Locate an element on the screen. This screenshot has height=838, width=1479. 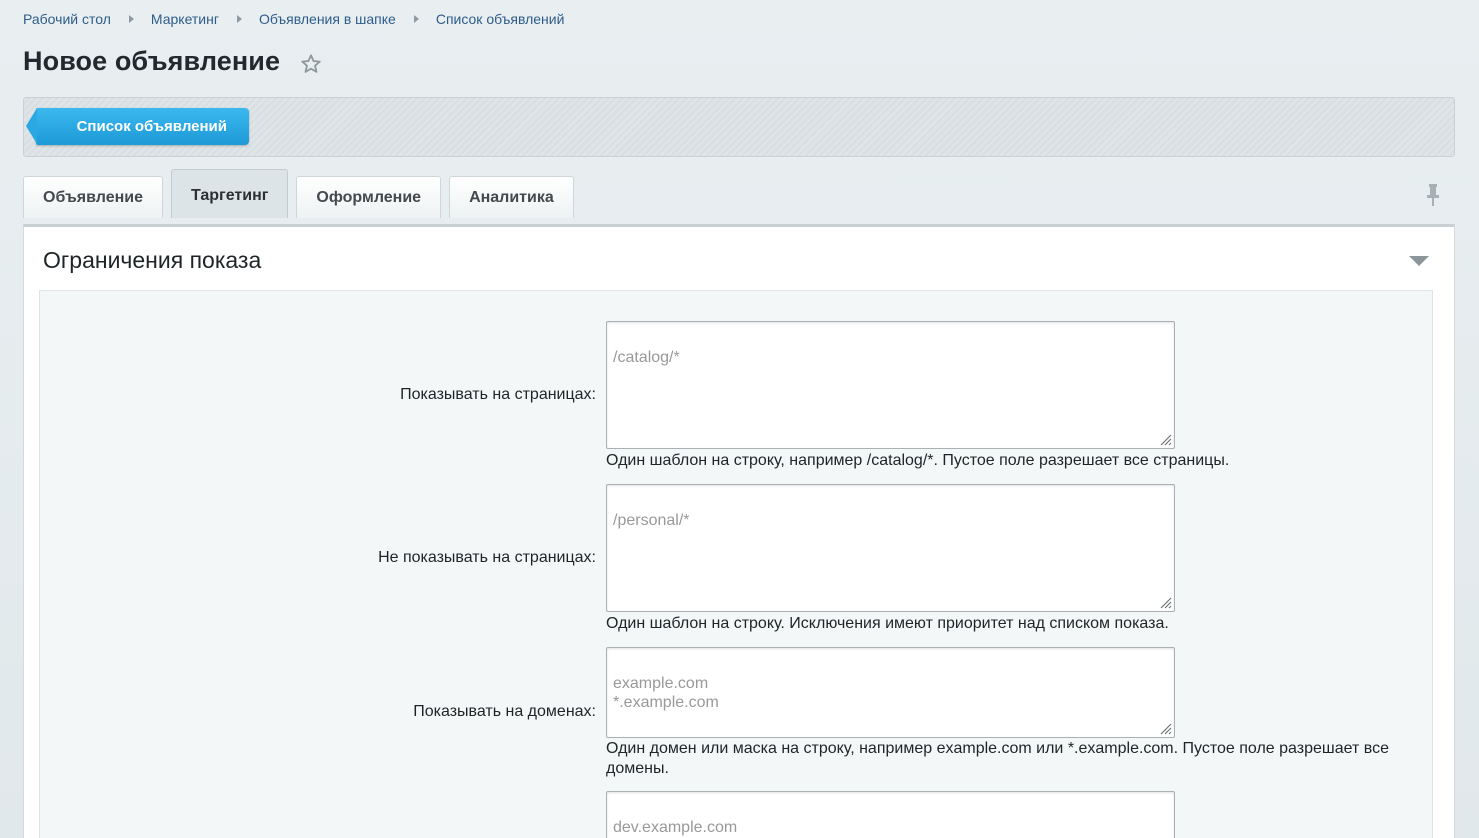
breadcrumb-item-desktop: Рабочий стол is located at coordinates (67, 19).